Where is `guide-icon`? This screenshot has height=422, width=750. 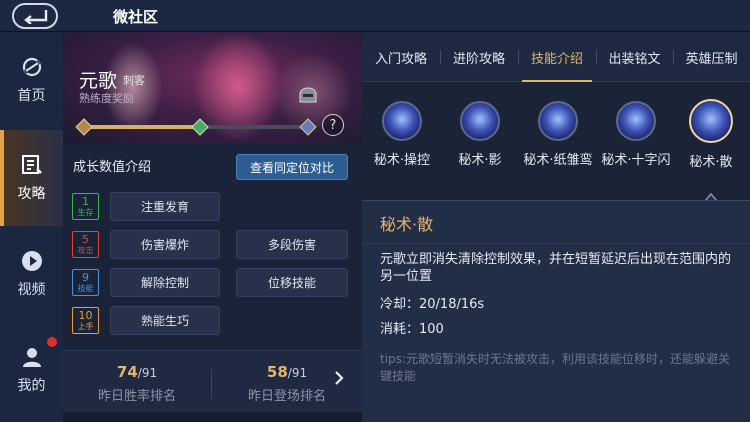 guide-icon is located at coordinates (31, 164).